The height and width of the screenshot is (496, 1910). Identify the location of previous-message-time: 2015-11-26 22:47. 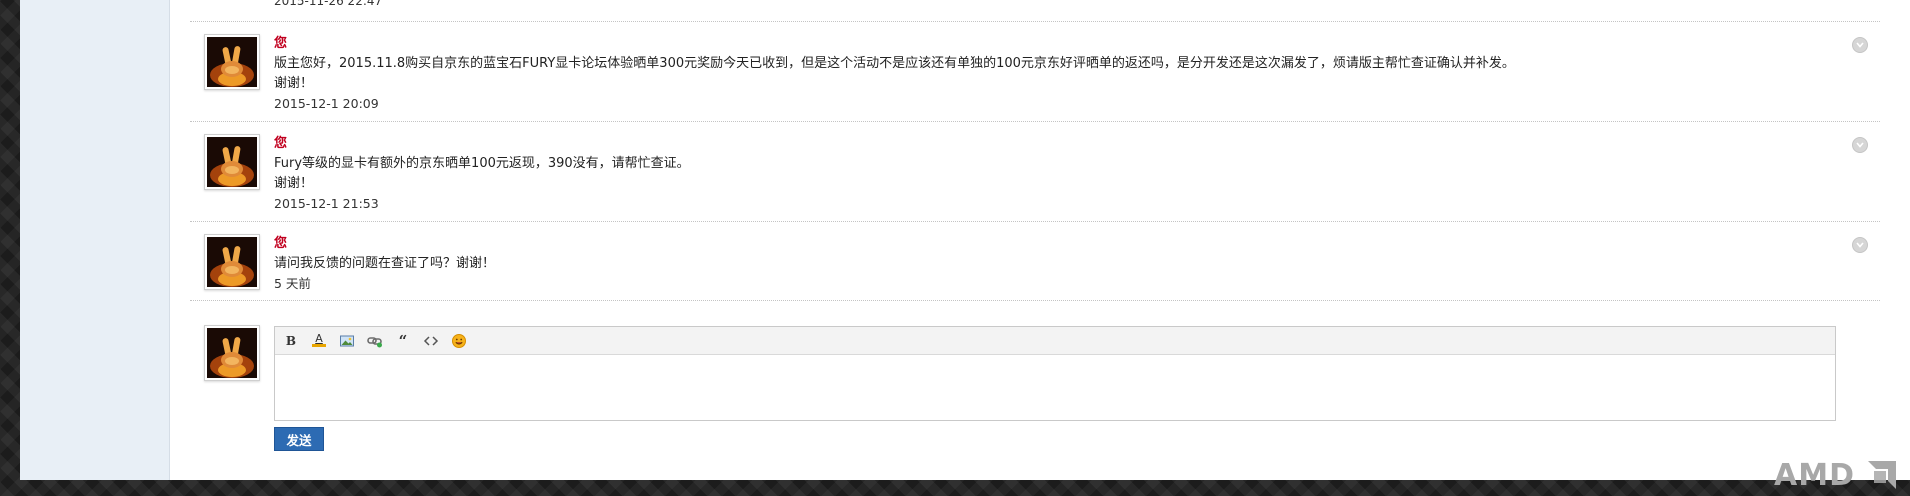
(328, 4).